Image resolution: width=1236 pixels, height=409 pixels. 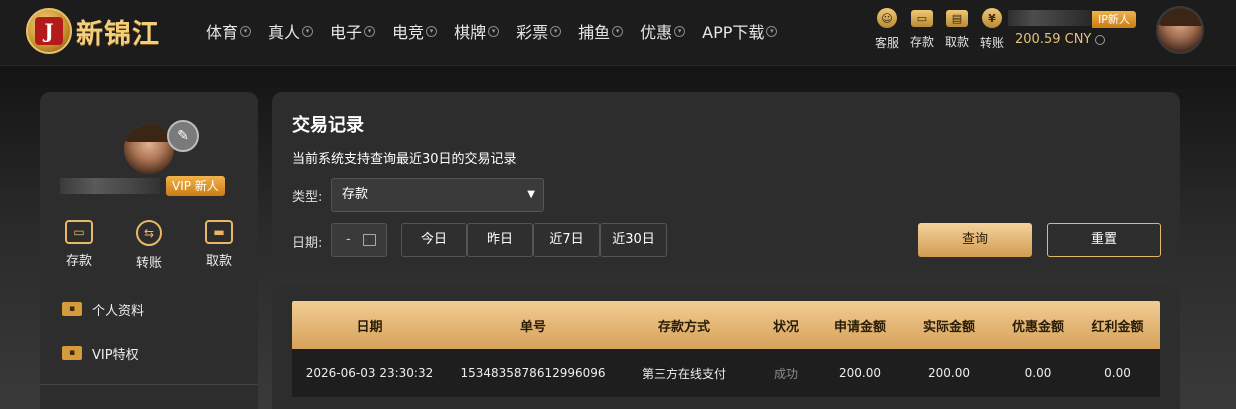 I want to click on action-label: 存款, so click(x=78, y=261).